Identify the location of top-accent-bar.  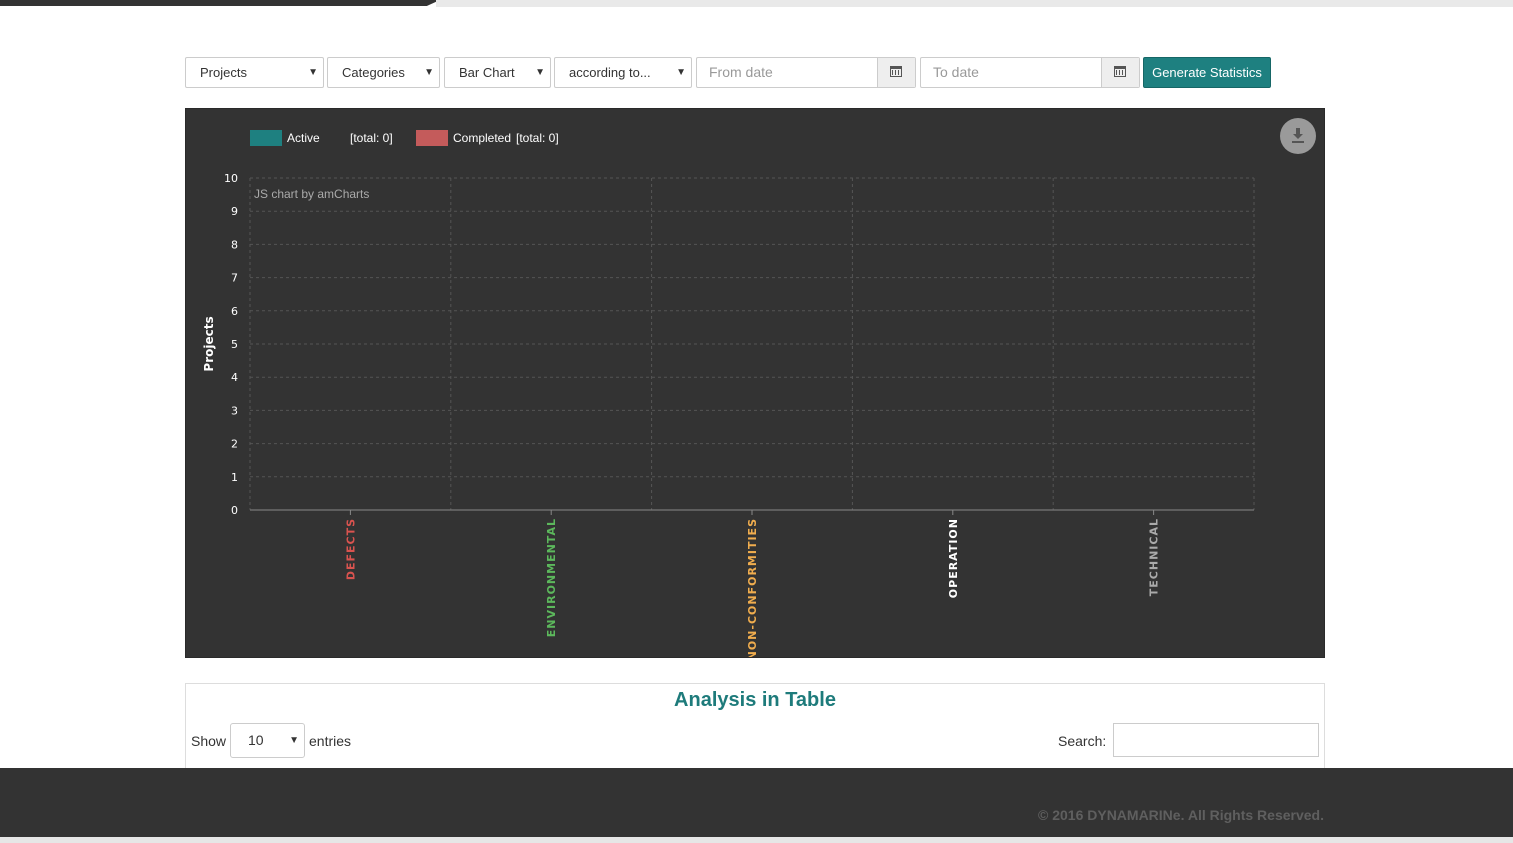
(220, 3).